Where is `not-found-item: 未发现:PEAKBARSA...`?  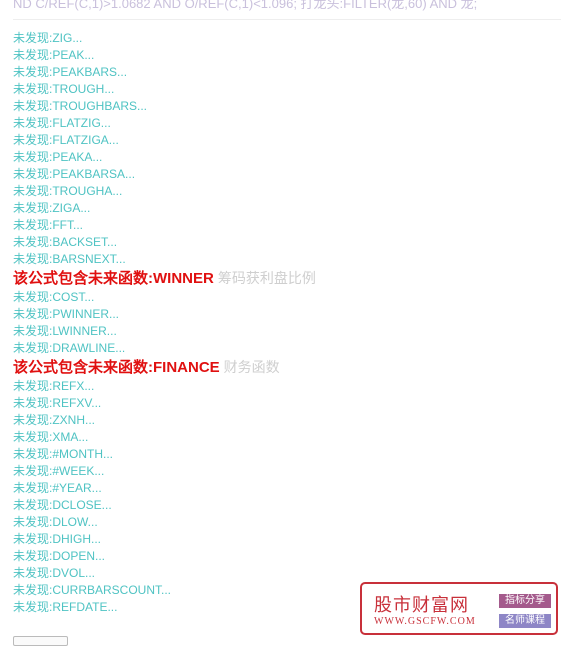 not-found-item: 未发现:PEAKBARSA... is located at coordinates (283, 174).